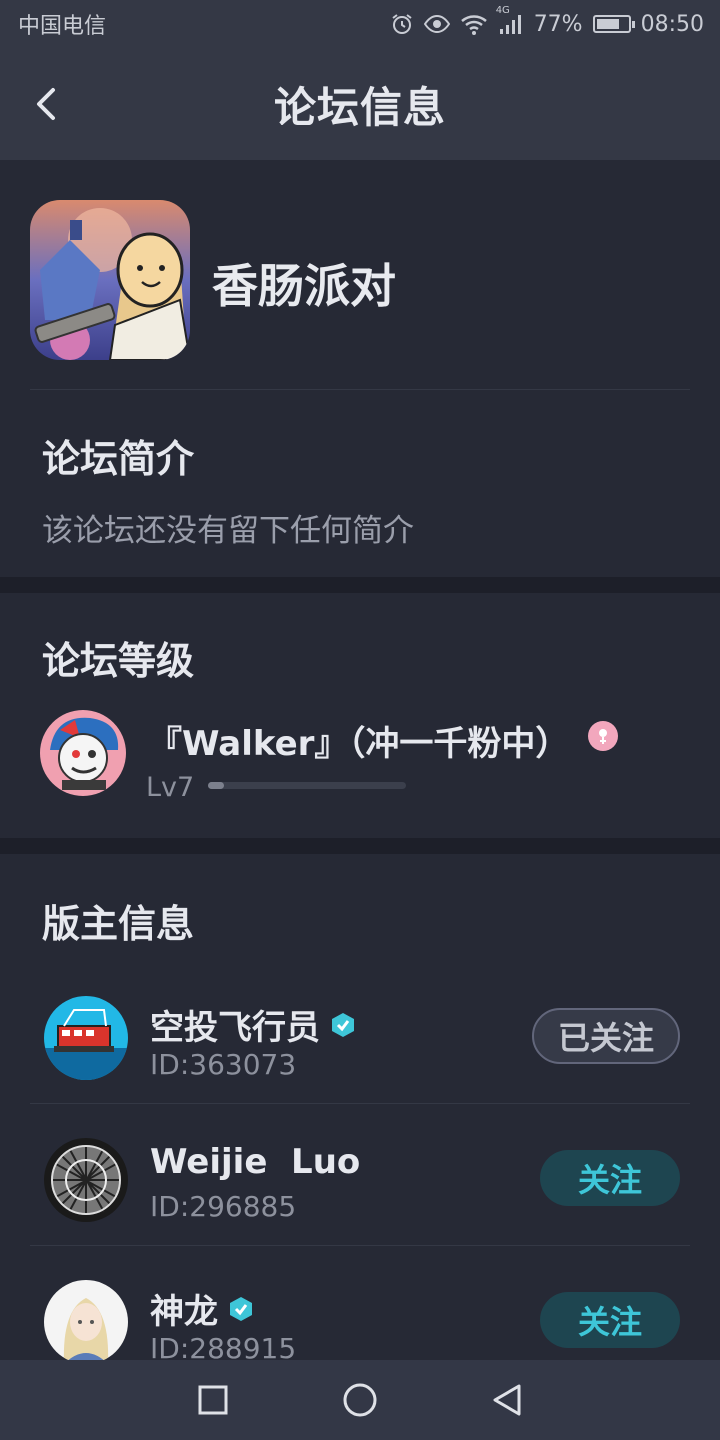 The height and width of the screenshot is (1440, 720). I want to click on alarm-icon, so click(402, 24).